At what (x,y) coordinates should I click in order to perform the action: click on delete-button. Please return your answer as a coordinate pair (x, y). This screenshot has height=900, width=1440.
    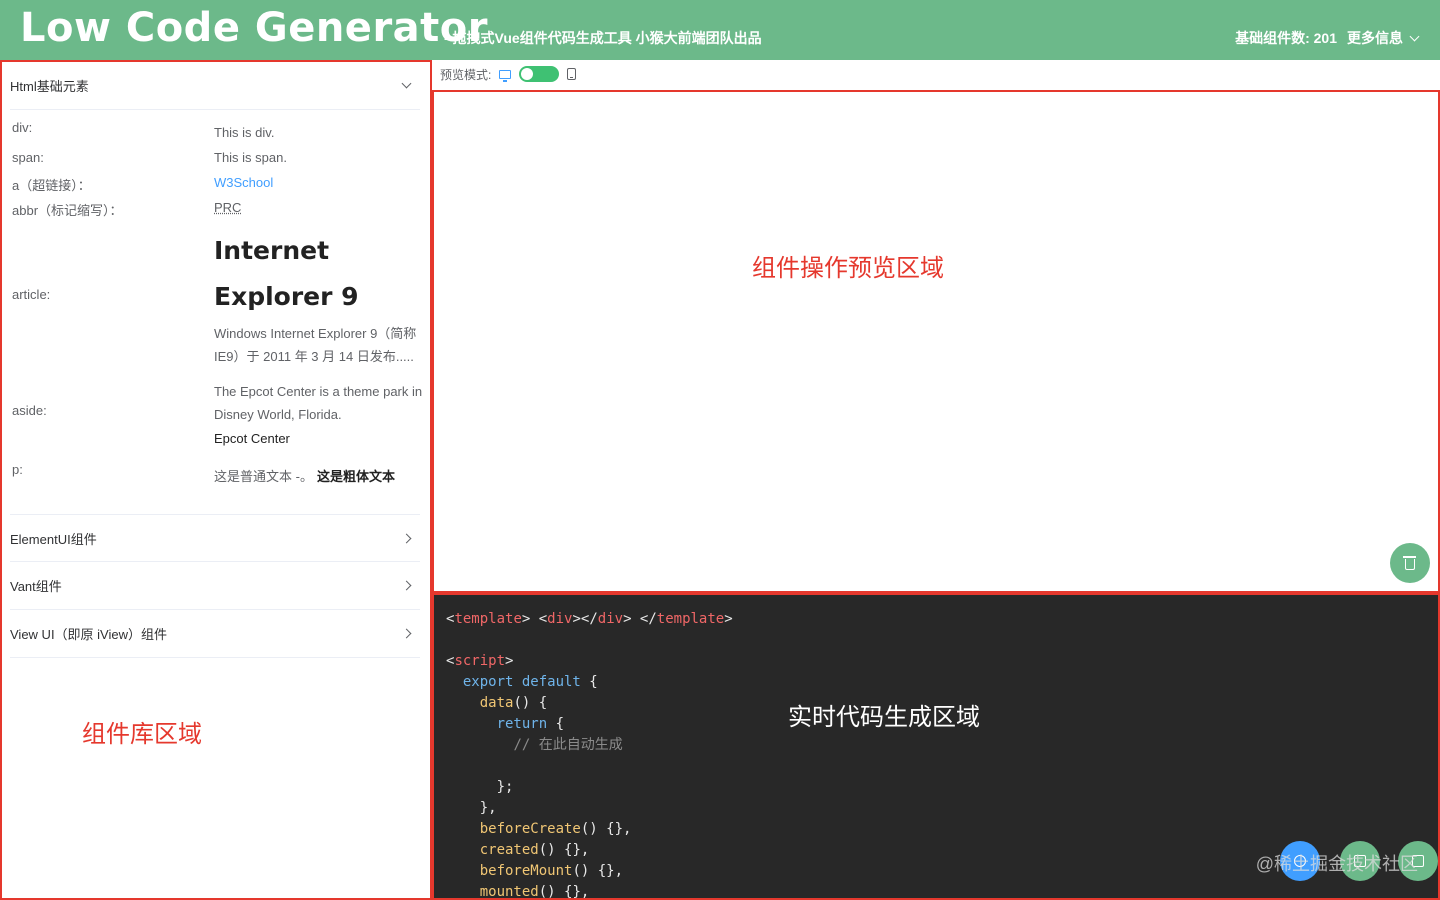
    Looking at the image, I should click on (1410, 563).